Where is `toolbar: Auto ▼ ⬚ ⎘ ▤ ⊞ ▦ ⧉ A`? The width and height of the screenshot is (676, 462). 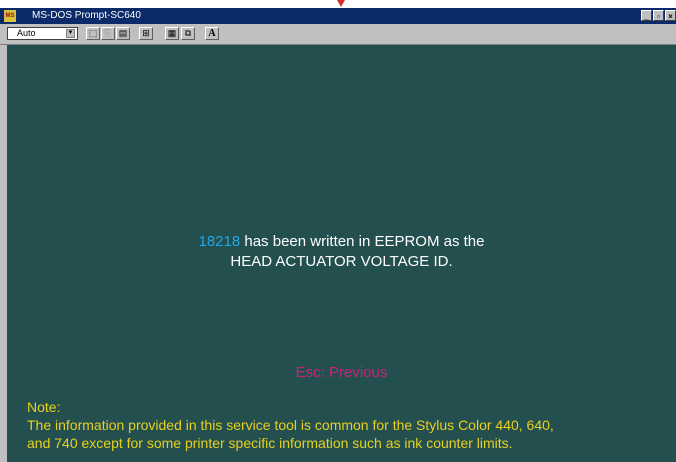
toolbar: Auto ▼ ⬚ ⎘ ▤ ⊞ ▦ ⧉ A is located at coordinates (338, 34).